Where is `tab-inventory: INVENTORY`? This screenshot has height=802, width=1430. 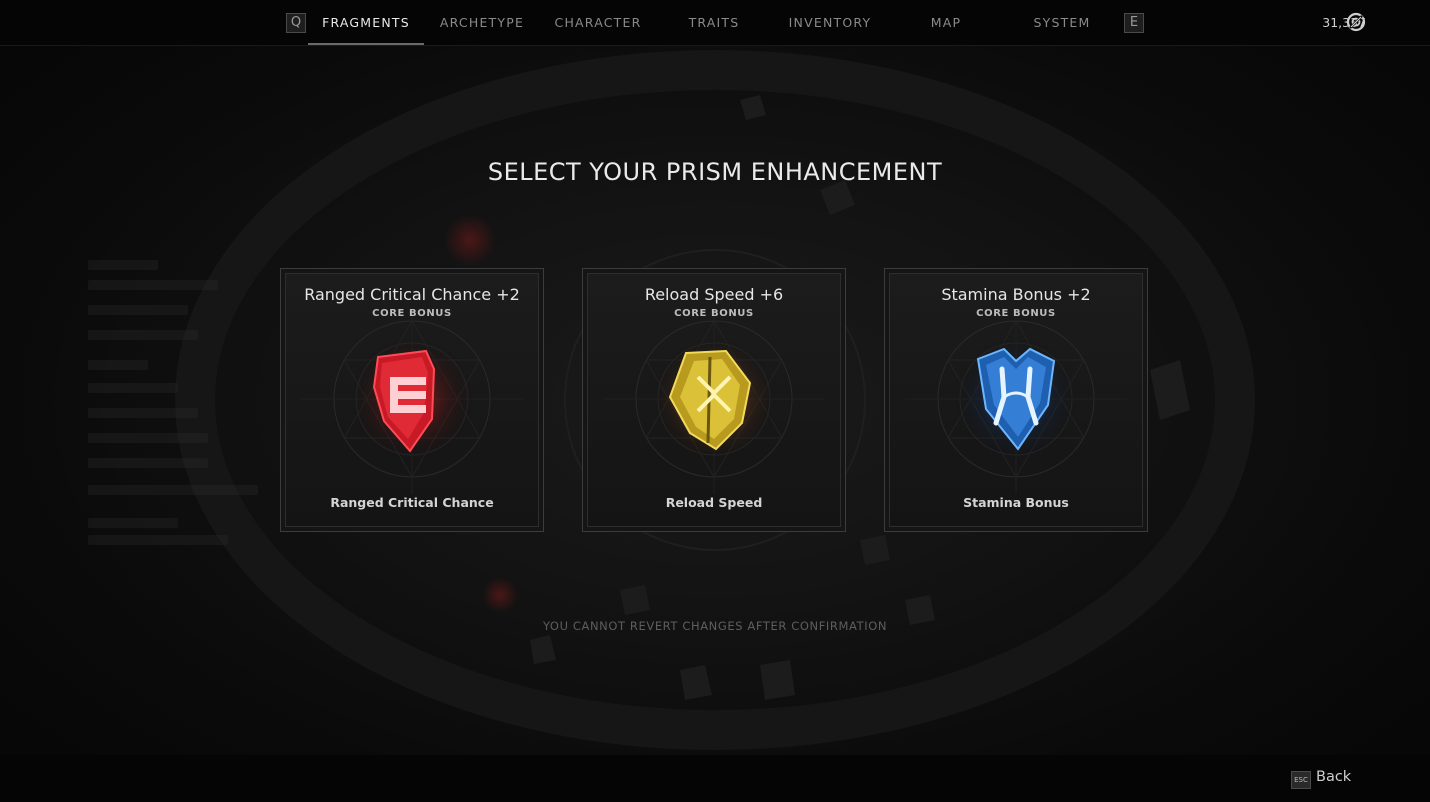
tab-inventory: INVENTORY is located at coordinates (830, 22).